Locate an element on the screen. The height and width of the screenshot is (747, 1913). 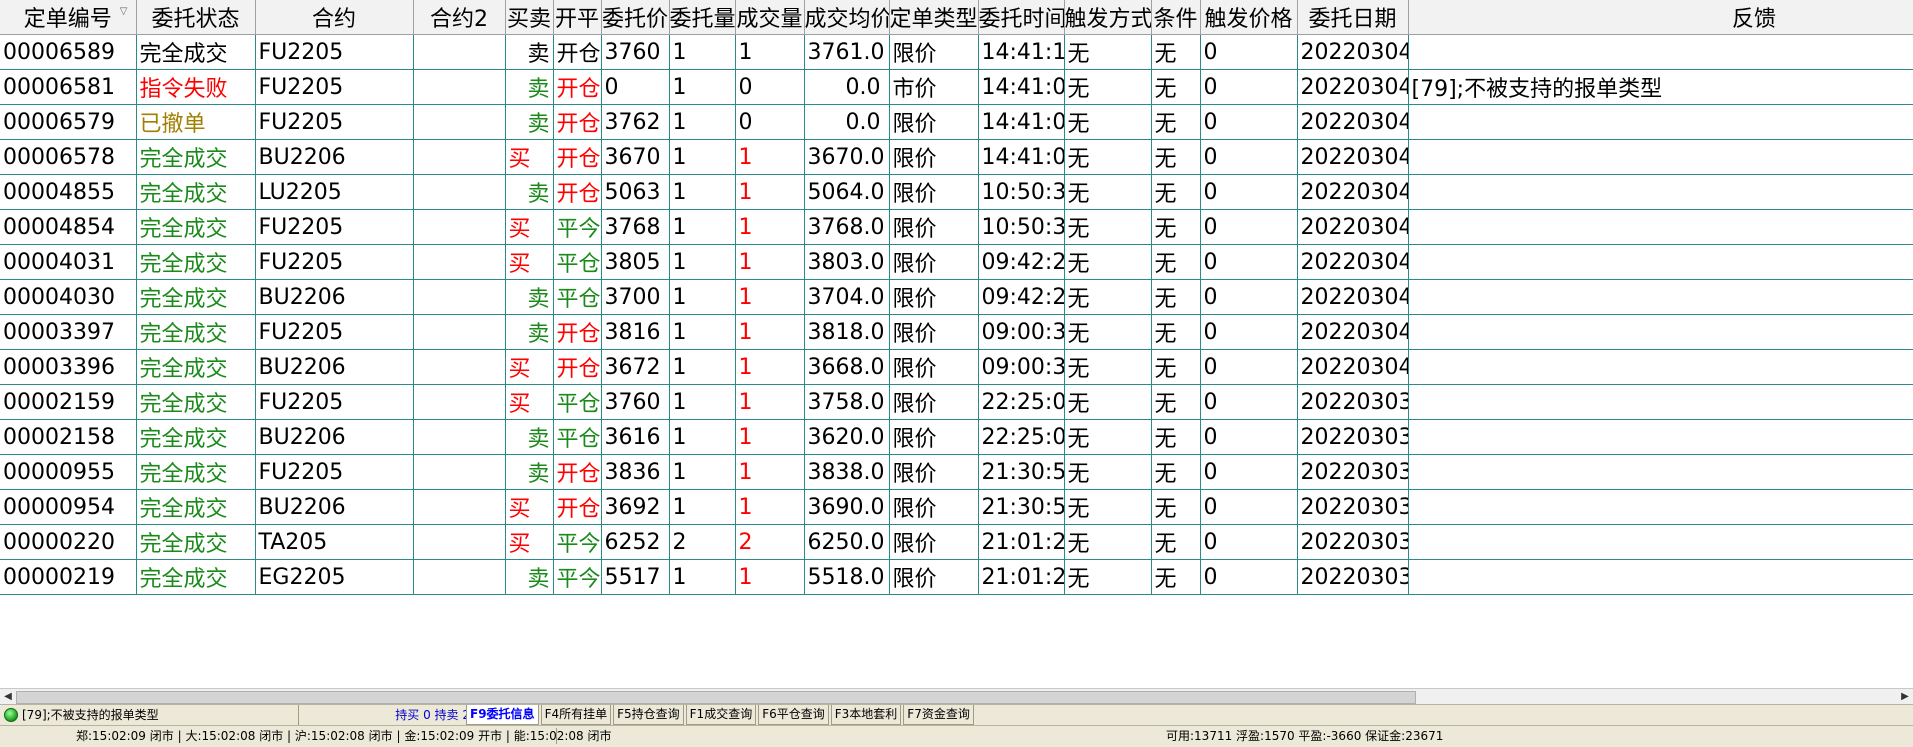
column-header-order-time: 委托时间 is located at coordinates (1021, 17).